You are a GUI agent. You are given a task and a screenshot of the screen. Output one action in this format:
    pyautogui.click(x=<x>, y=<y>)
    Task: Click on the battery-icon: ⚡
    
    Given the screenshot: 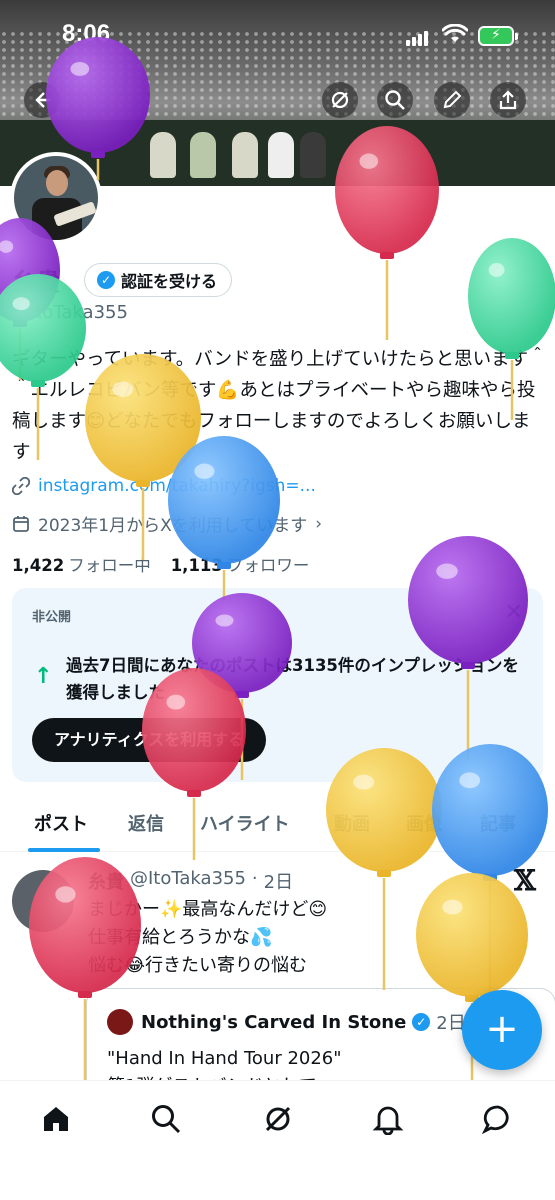 What is the action you would take?
    pyautogui.click(x=498, y=36)
    